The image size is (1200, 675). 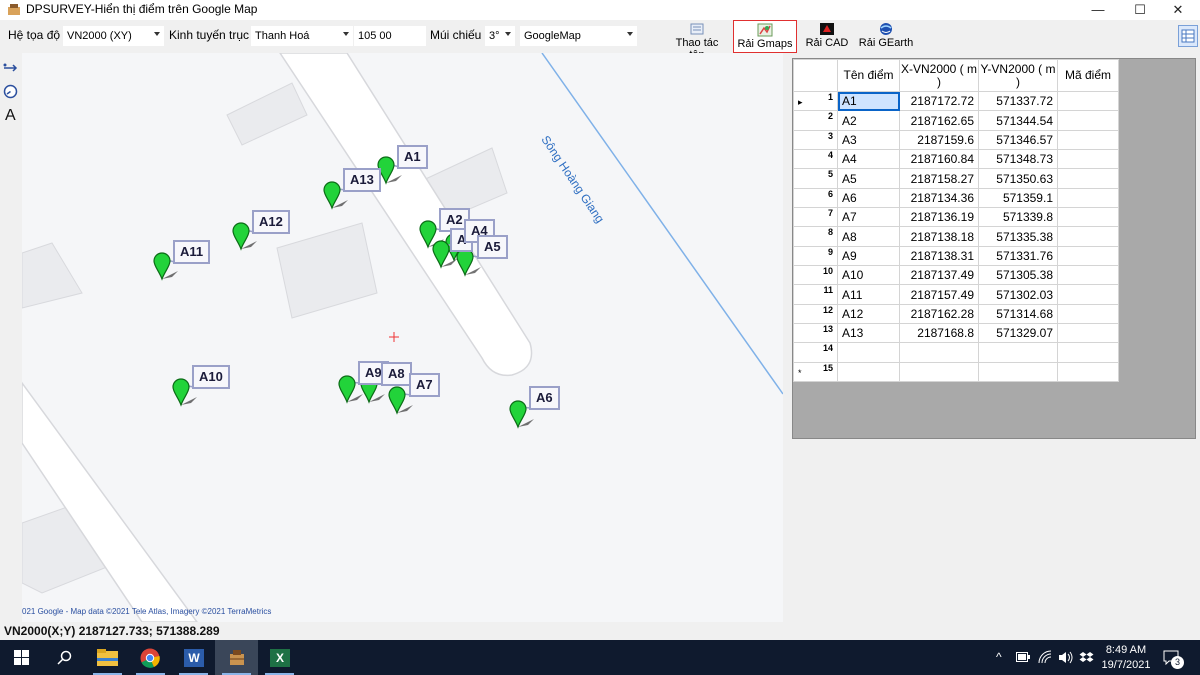 What do you see at coordinates (544, 398) in the screenshot?
I see `pin-label: A6` at bounding box center [544, 398].